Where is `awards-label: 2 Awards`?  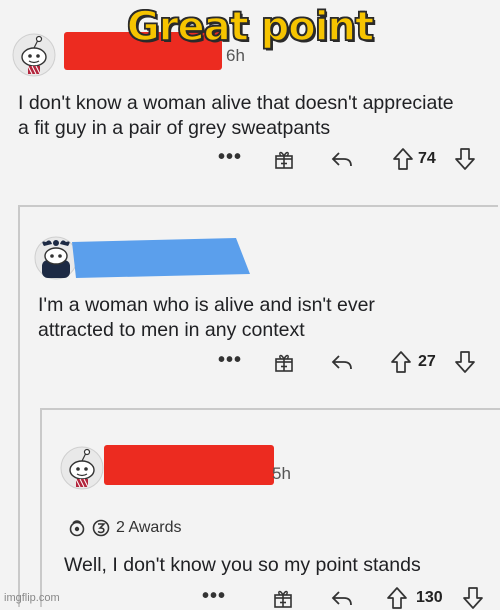 awards-label: 2 Awards is located at coordinates (149, 527).